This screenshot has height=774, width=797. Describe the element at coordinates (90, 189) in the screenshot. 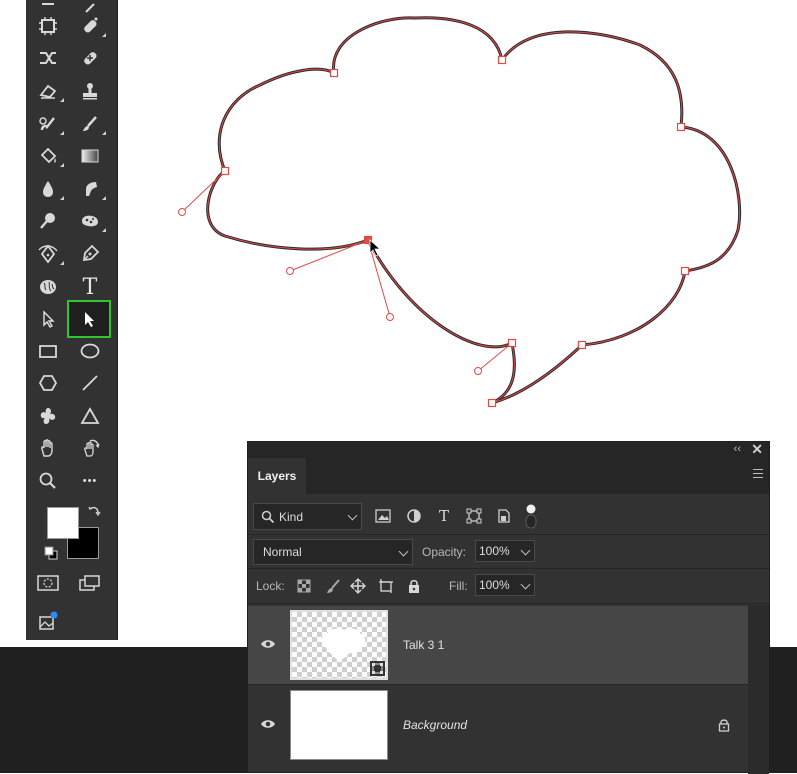

I see `smudge-icon` at that location.